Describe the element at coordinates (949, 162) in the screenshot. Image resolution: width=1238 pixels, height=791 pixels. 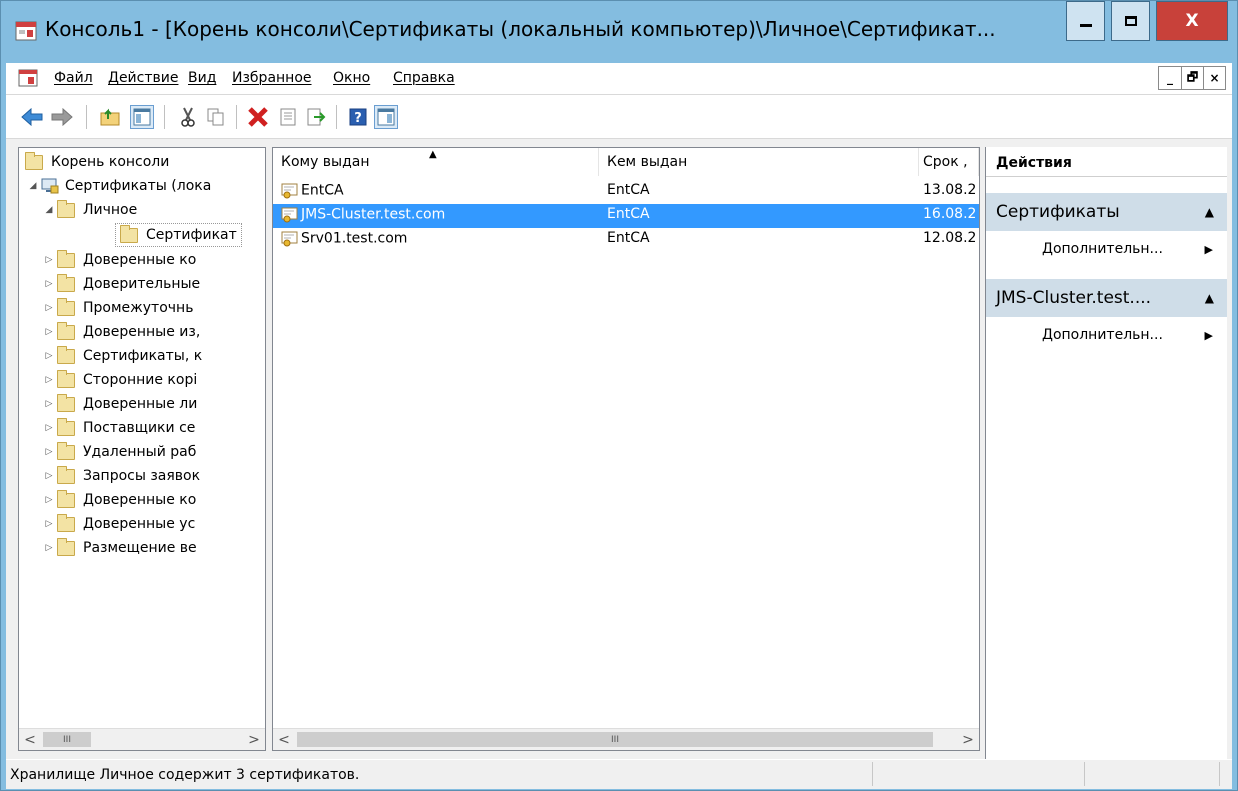
I see `column-header-expiration: Срок ,` at that location.